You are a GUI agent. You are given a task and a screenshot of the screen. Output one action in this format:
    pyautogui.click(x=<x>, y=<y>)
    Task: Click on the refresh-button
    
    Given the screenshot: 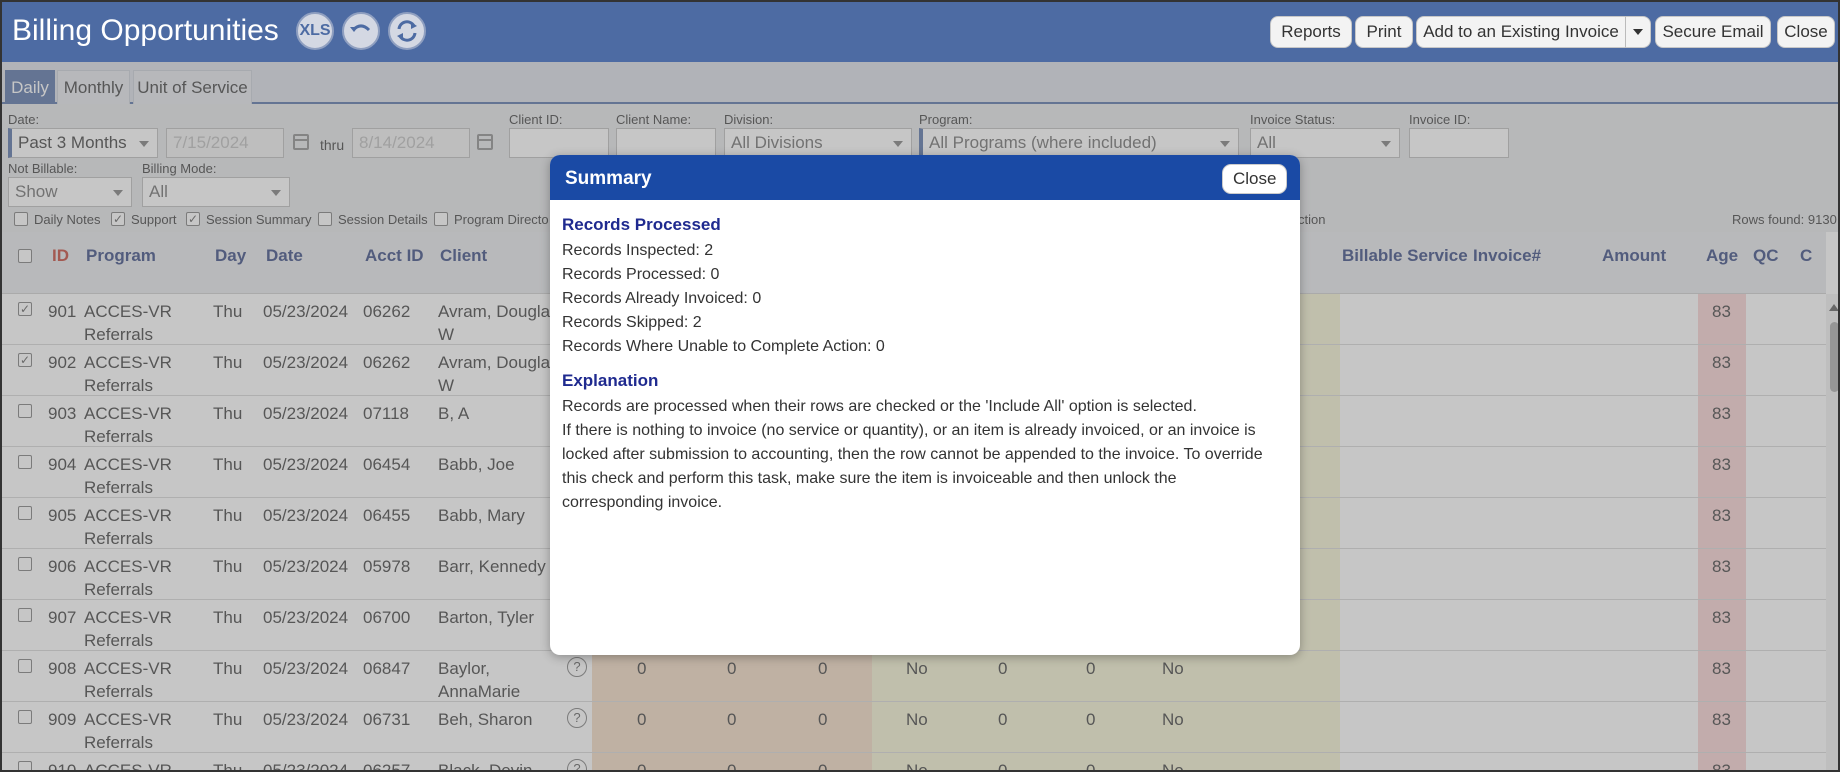 What is the action you would take?
    pyautogui.click(x=407, y=31)
    